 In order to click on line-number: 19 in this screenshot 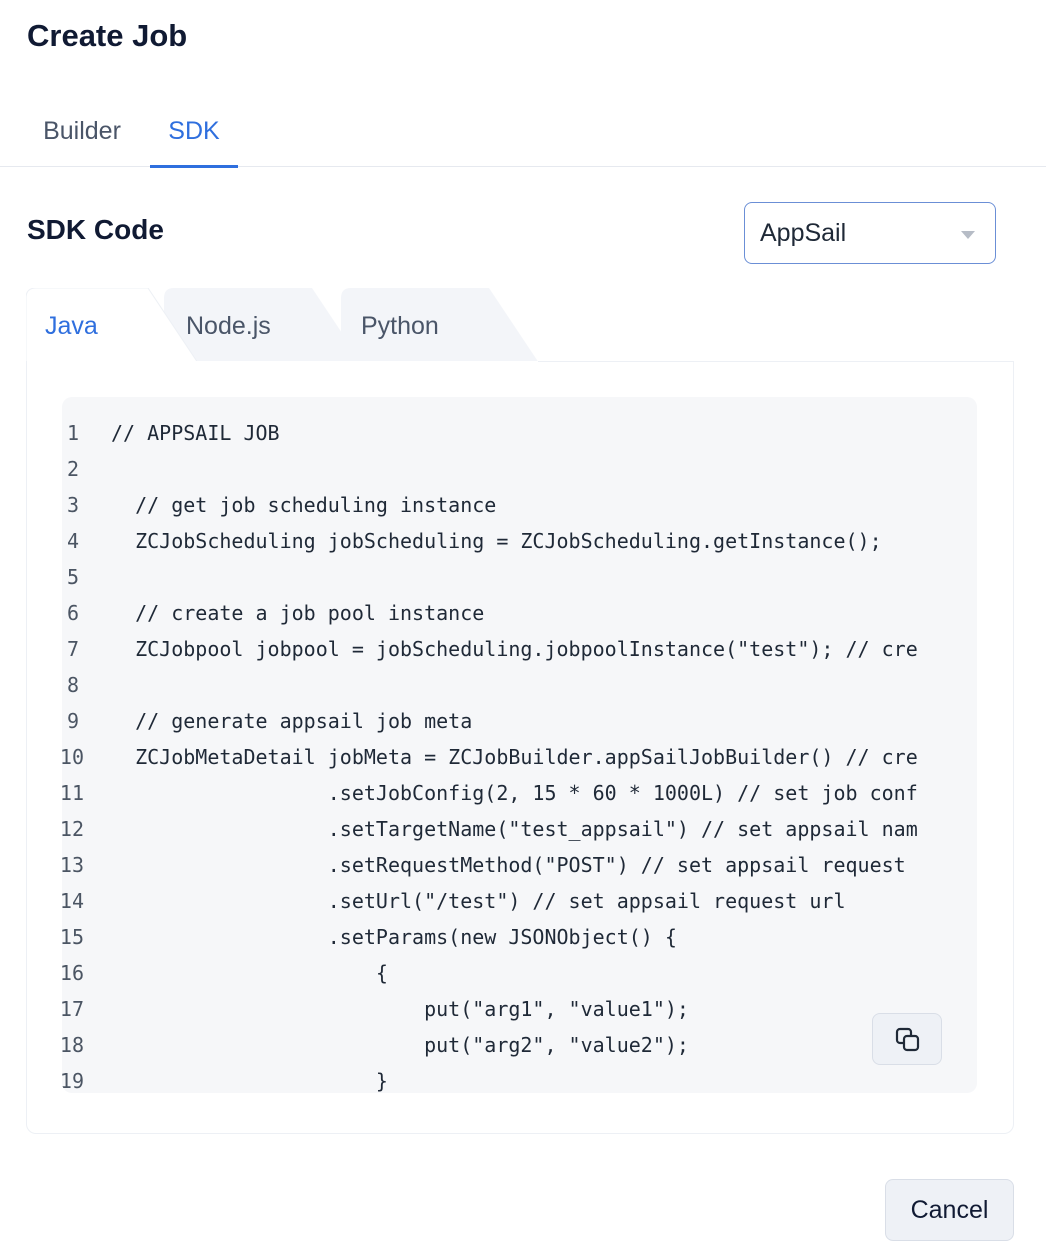, I will do `click(73, 1081)`.